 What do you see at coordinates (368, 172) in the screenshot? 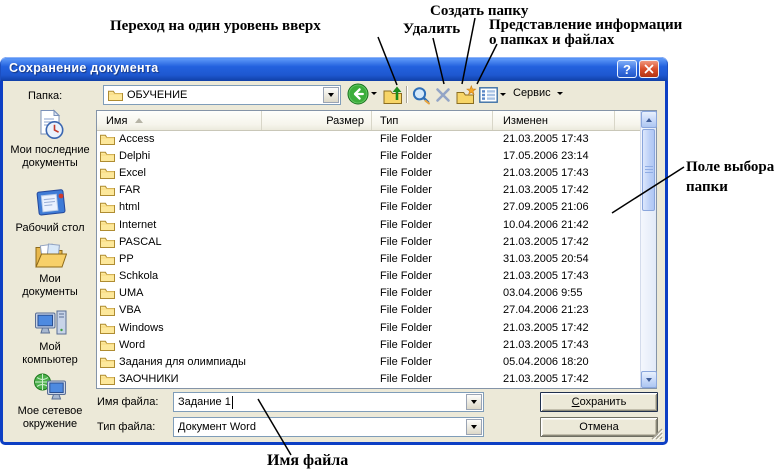
I see `file-list-row: Excel File Folder 21.03.2005 17:43` at bounding box center [368, 172].